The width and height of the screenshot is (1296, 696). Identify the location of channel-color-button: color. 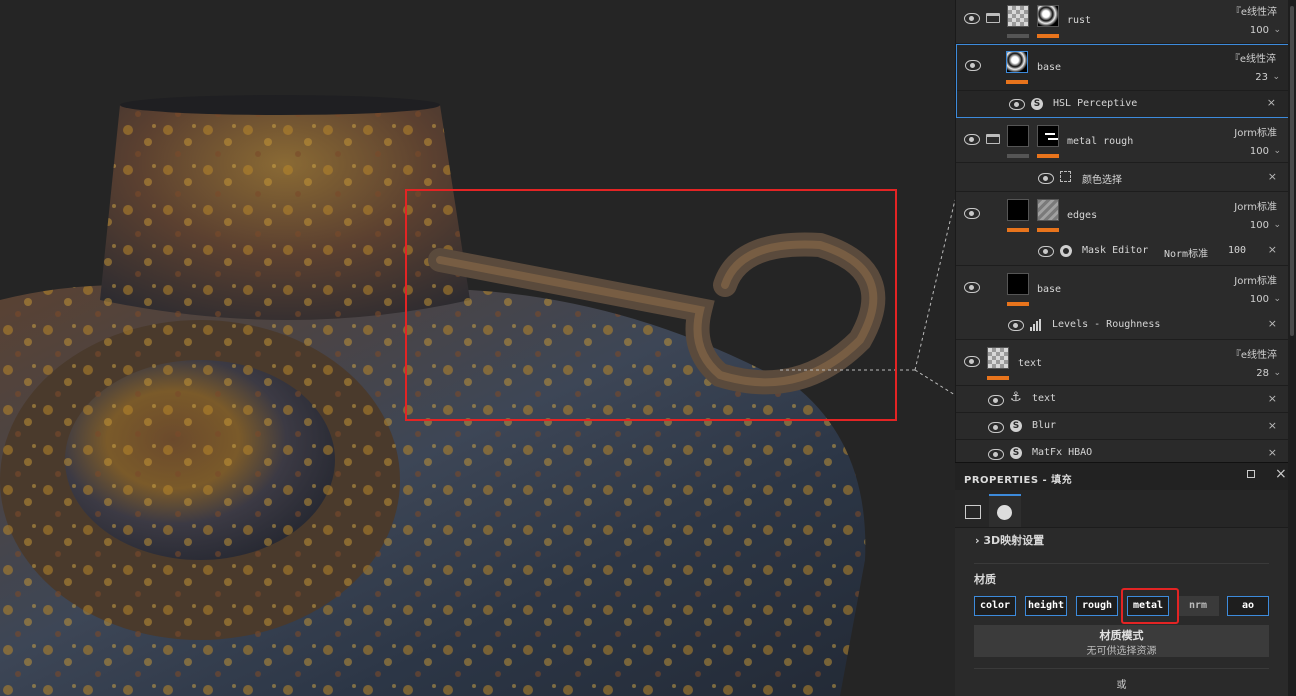
(995, 606).